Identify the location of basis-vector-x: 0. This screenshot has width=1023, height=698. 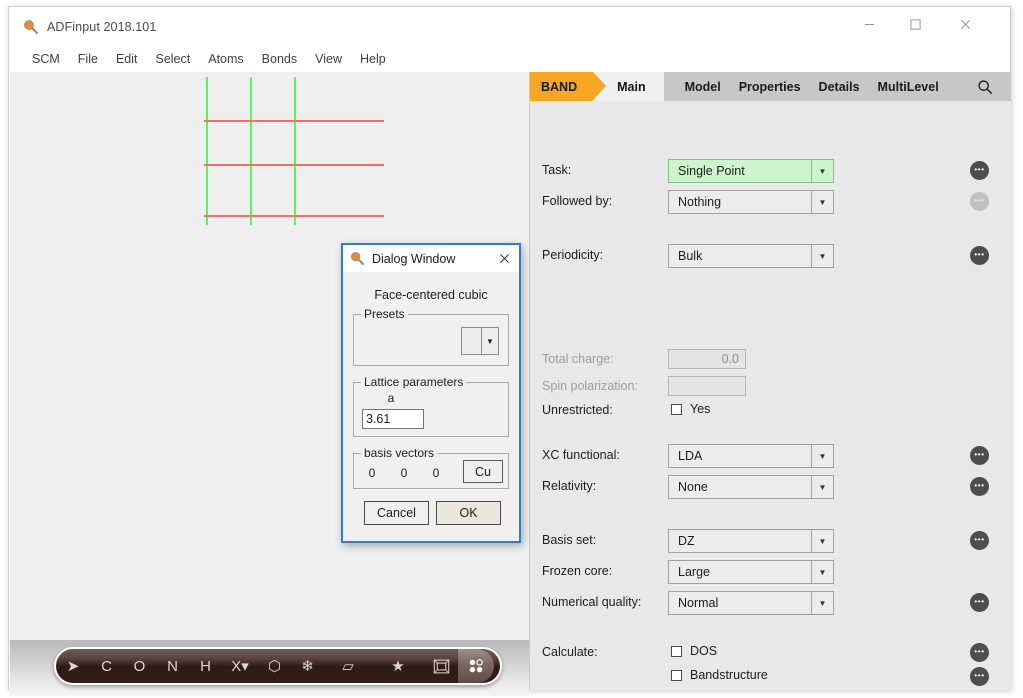
(372, 473).